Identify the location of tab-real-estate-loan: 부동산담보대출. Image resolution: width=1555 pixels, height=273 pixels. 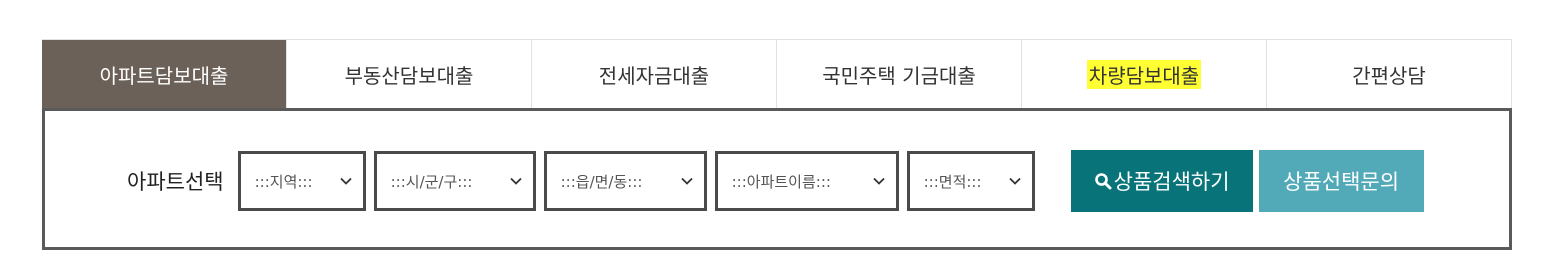
(408, 74).